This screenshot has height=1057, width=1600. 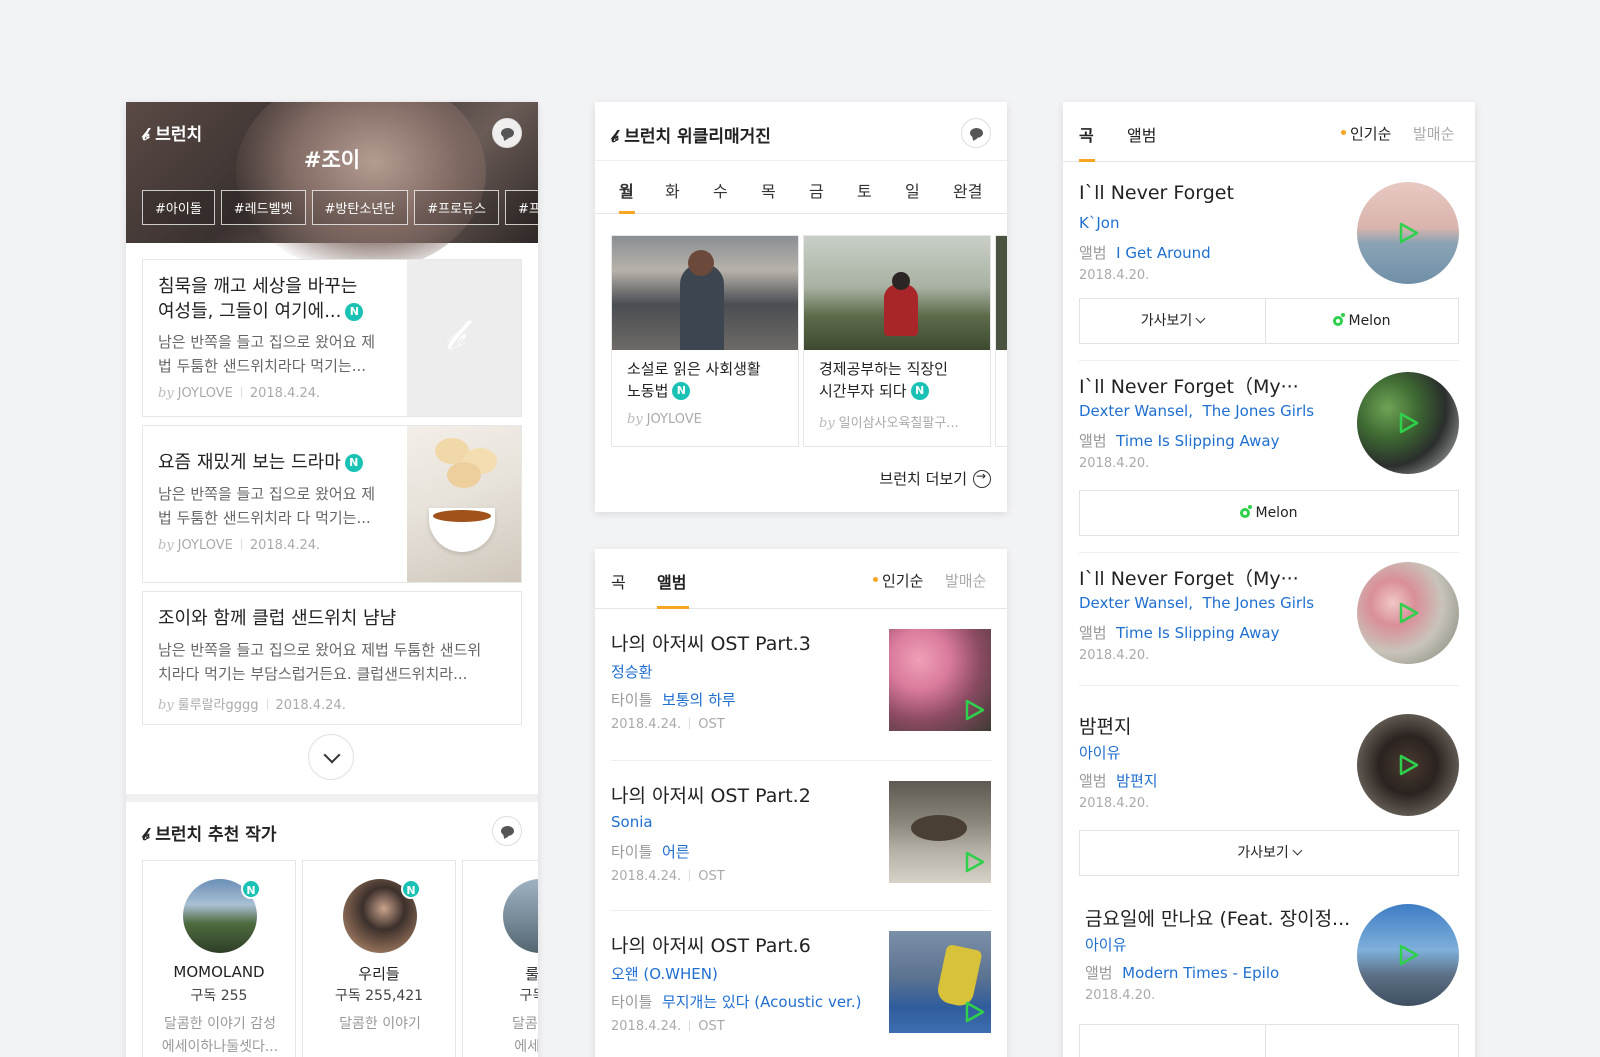 What do you see at coordinates (267, 494) in the screenshot?
I see `article-desc: 남은 반쪽을 들고 집으로 왔어요 제` at bounding box center [267, 494].